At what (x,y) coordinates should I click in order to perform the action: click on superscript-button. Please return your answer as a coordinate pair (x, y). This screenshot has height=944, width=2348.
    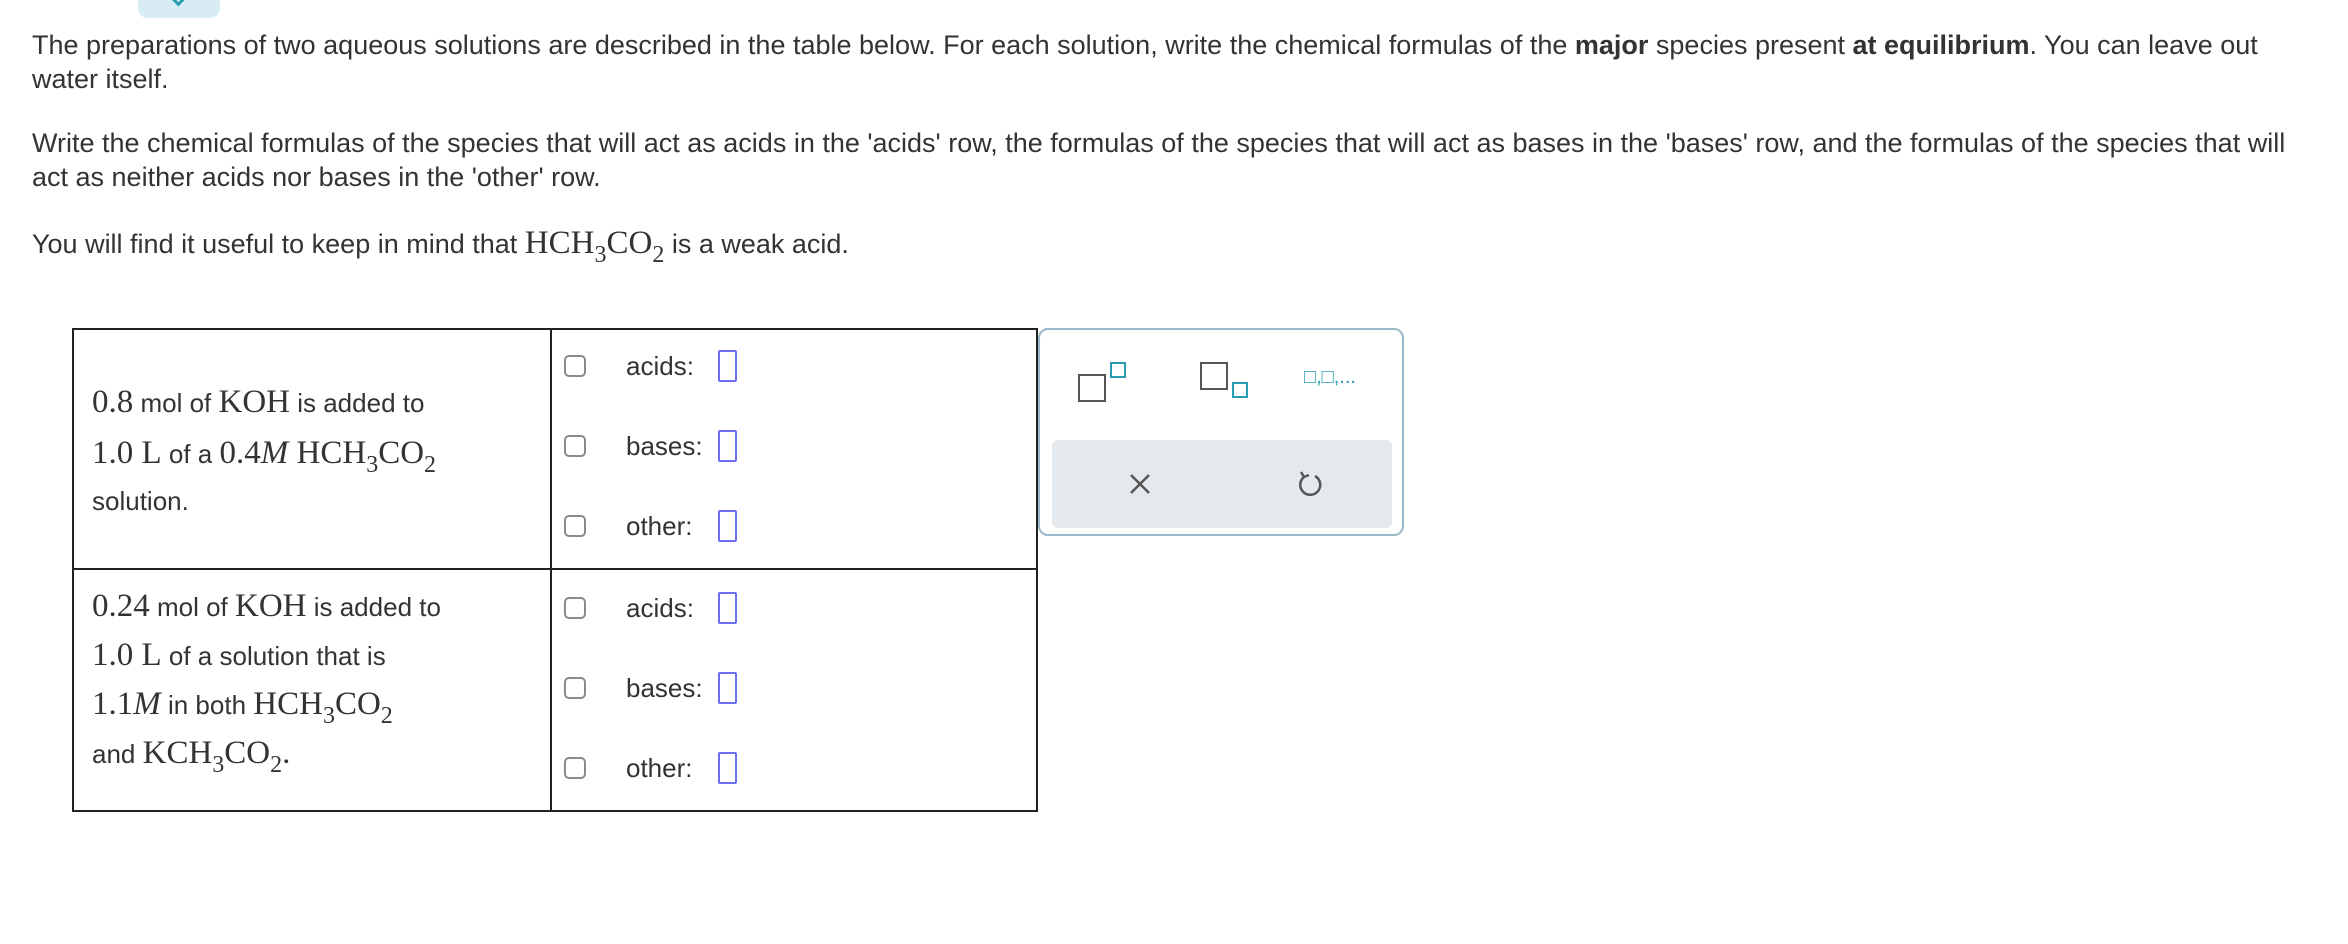
    Looking at the image, I should click on (1106, 381).